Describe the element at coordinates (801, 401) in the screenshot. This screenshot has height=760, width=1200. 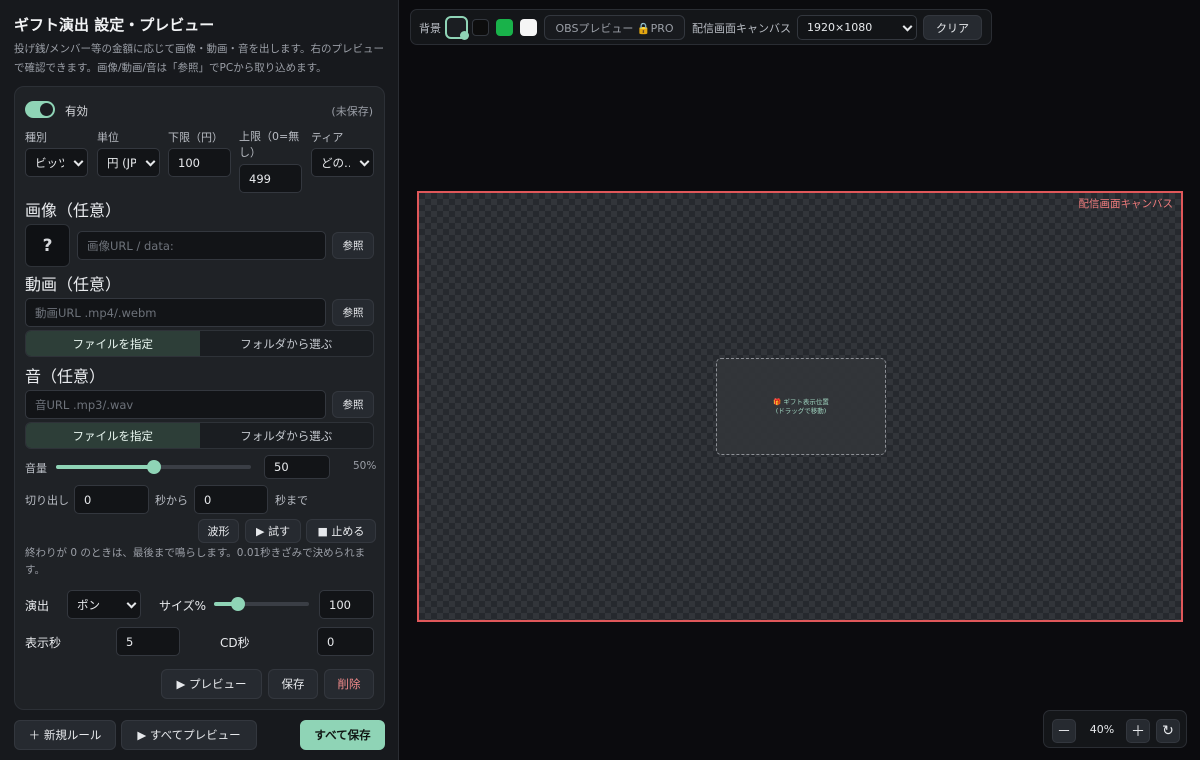
I see `gift-position-title: 🎁 ギフト表示位置` at that location.